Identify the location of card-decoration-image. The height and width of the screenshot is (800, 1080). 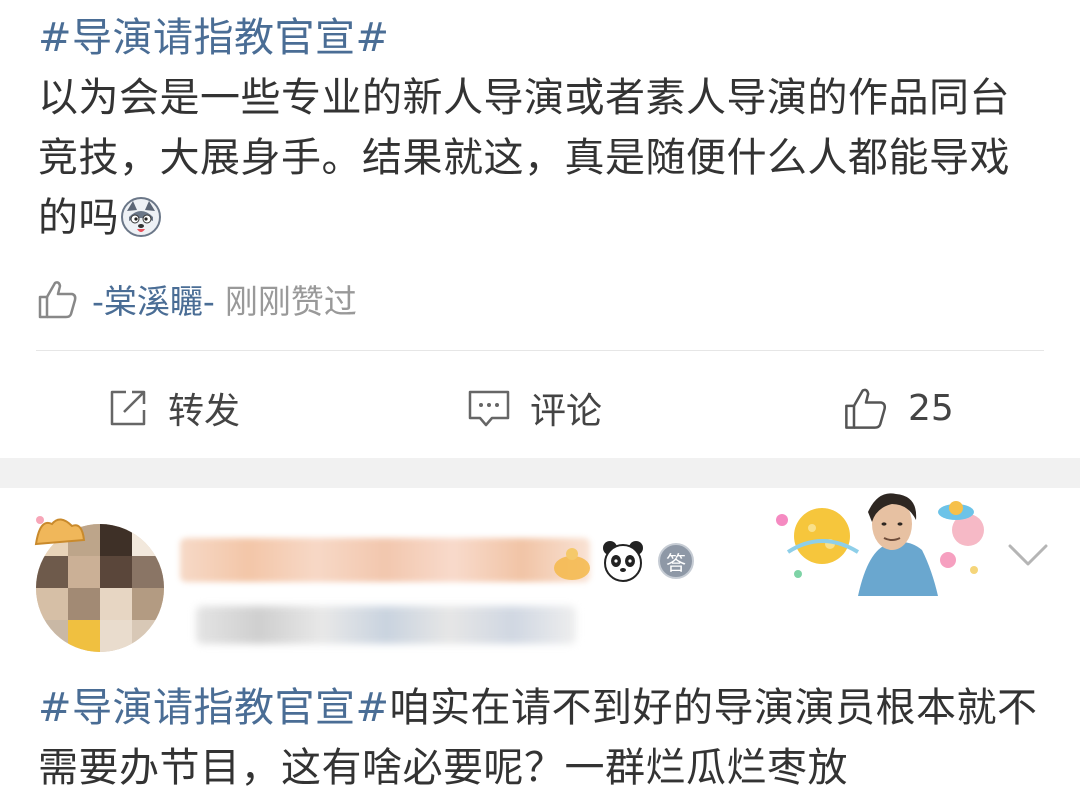
(880, 544).